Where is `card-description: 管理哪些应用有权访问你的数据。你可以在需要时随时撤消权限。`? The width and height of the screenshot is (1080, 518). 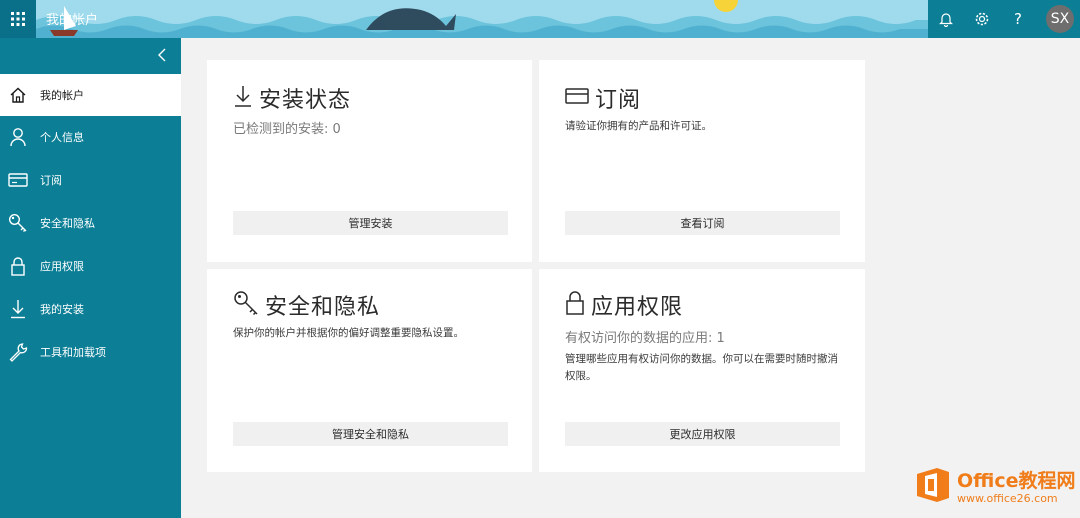
card-description: 管理哪些应用有权访问你的数据。你可以在需要时随时撤消权限。 is located at coordinates (701, 367).